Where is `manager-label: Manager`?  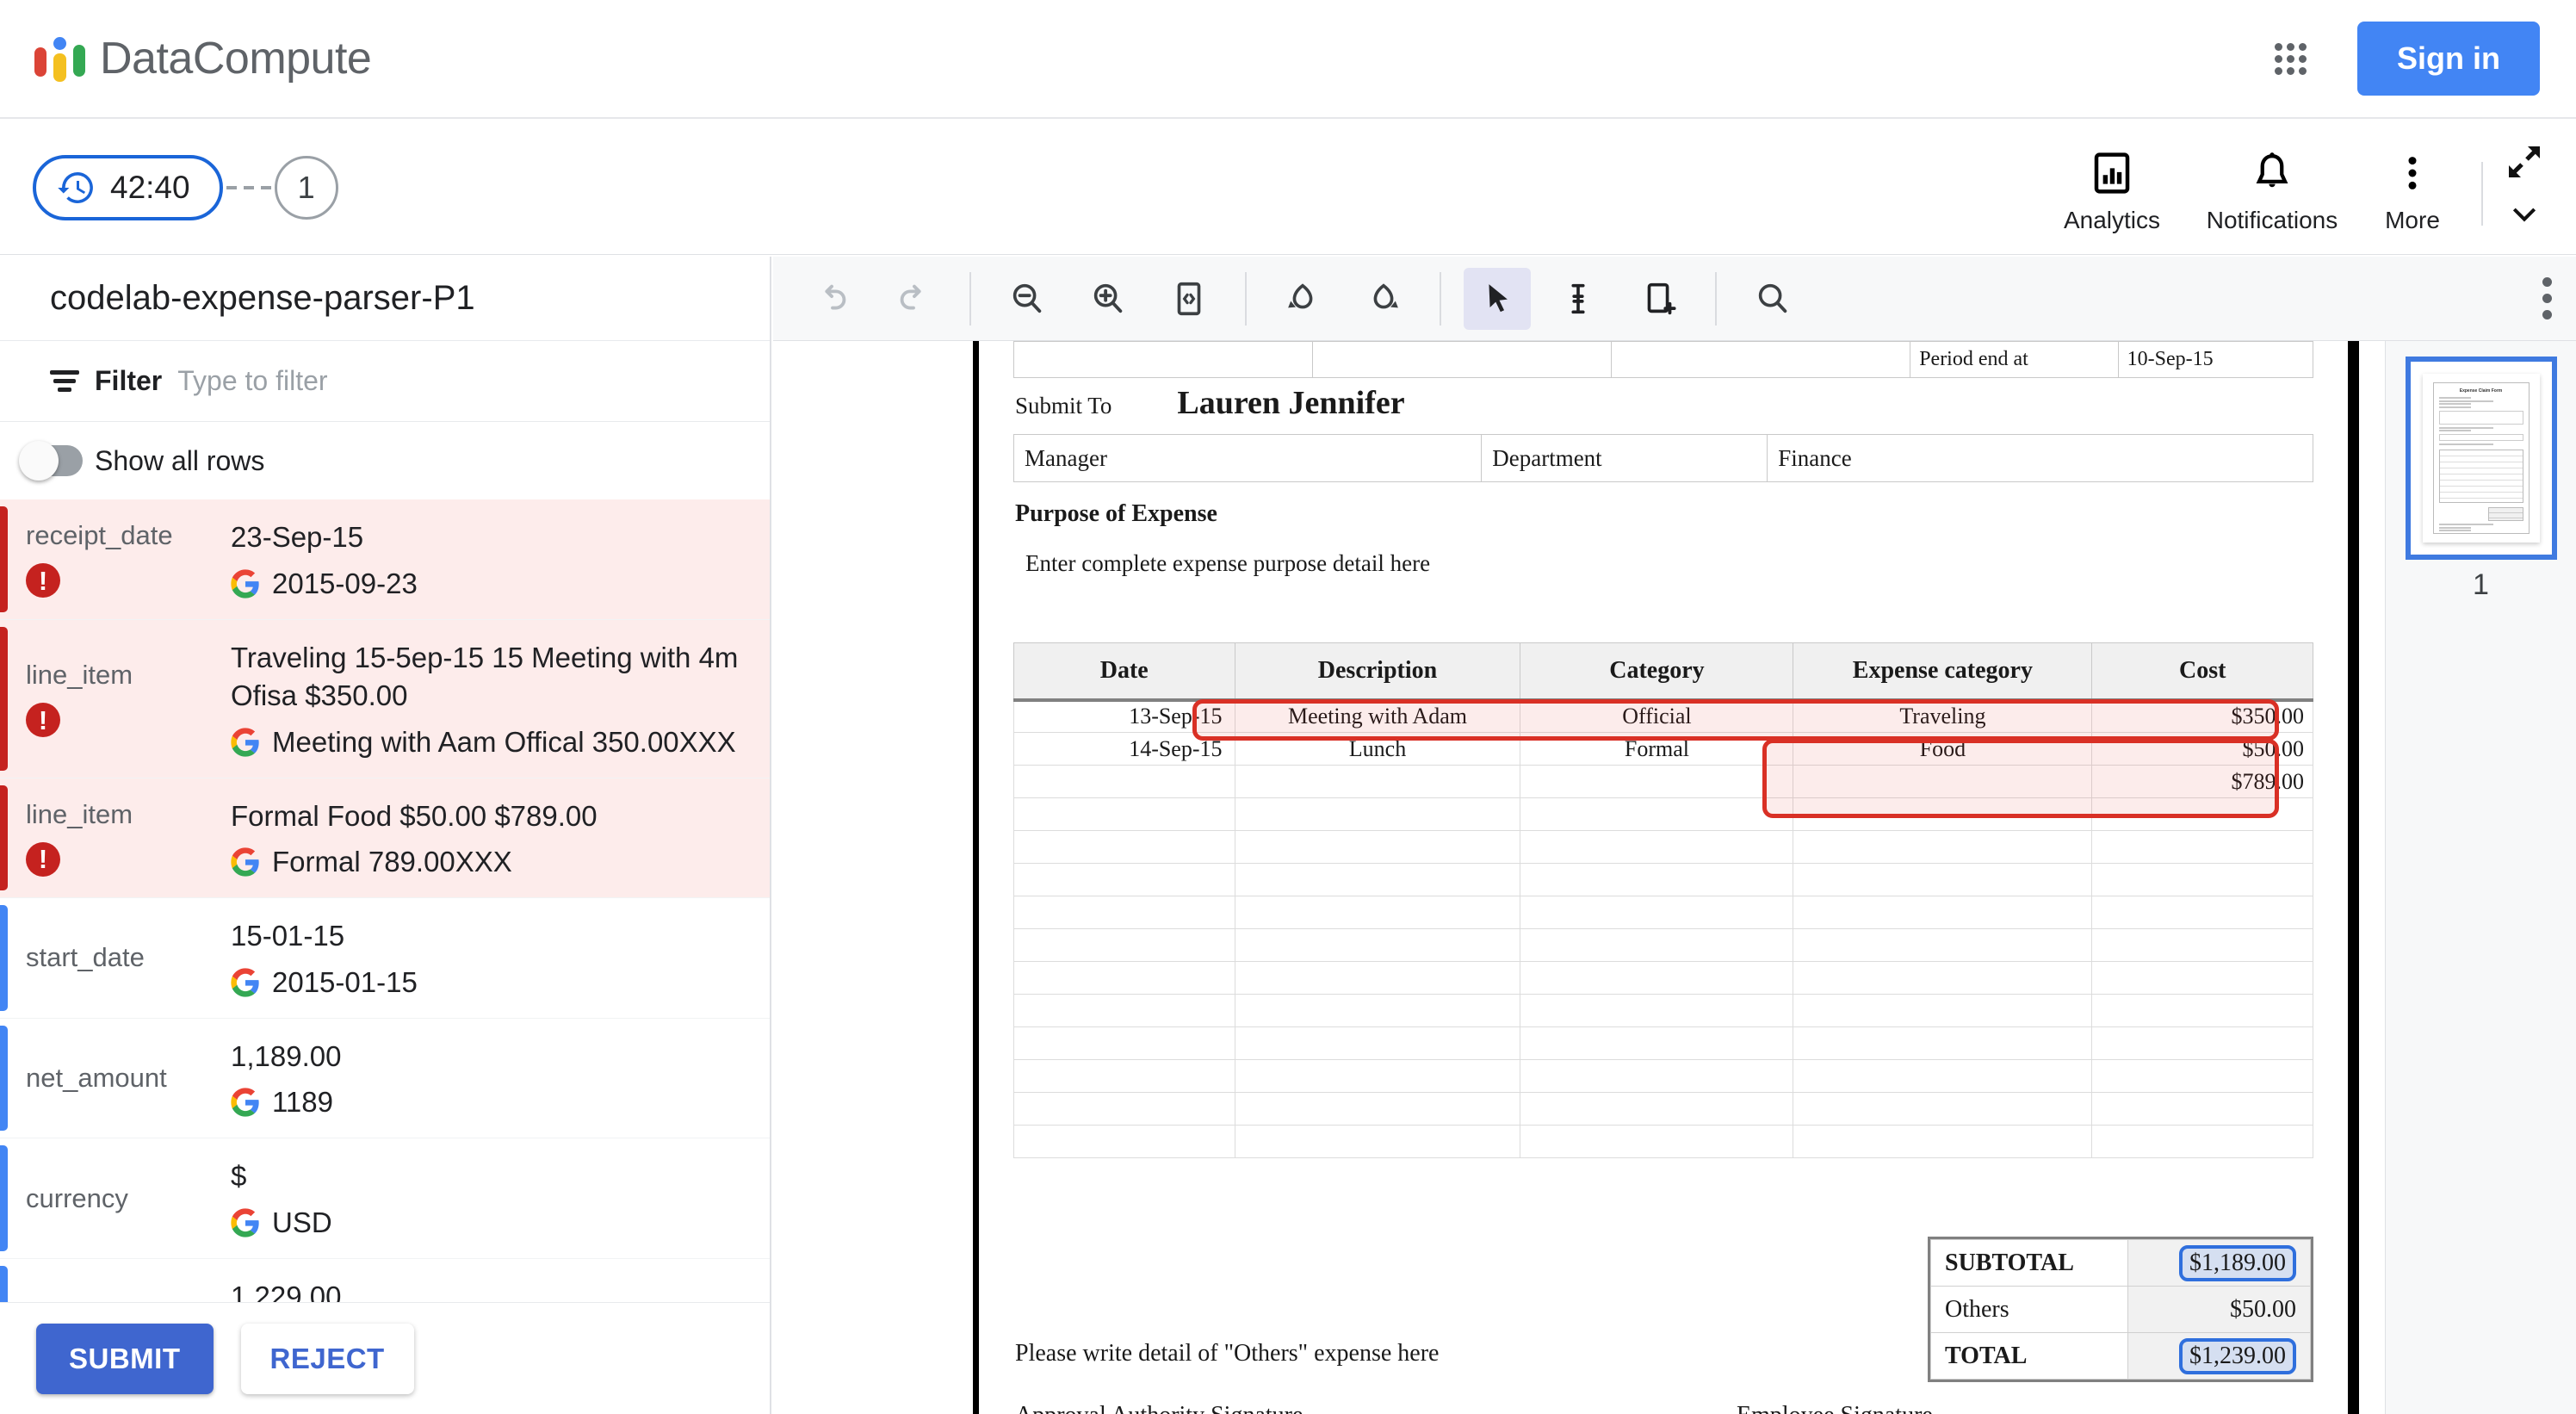 manager-label: Manager is located at coordinates (1248, 458).